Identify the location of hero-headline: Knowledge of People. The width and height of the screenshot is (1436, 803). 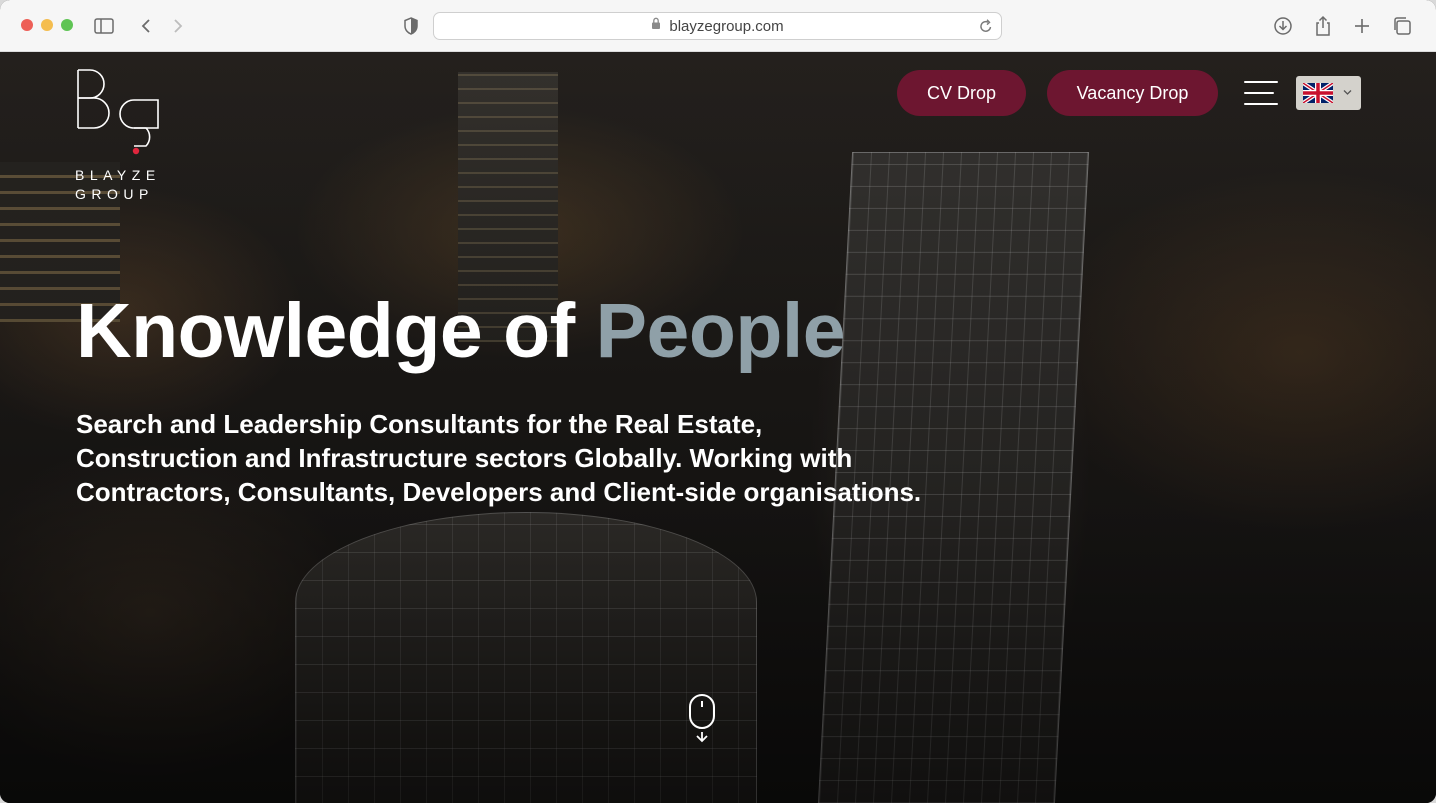
(461, 331).